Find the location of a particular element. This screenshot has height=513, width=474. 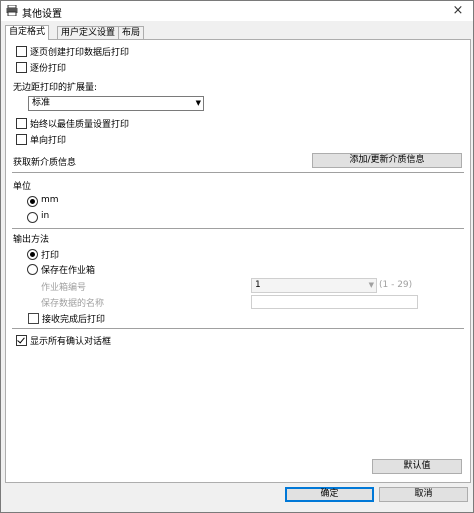

output-print-radio is located at coordinates (32, 254).